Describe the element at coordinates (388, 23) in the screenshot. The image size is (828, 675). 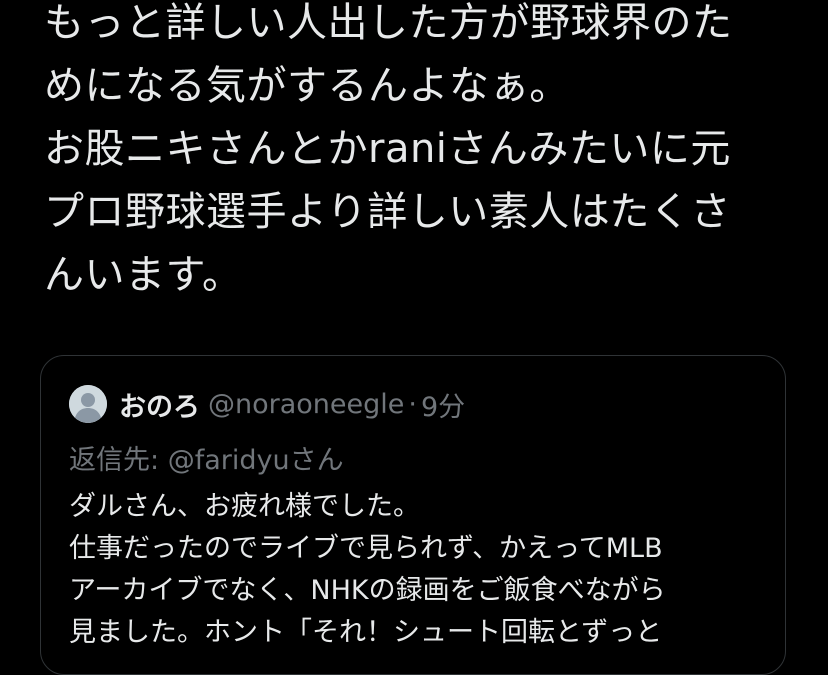
I see `tweet-text-line: もっと詳しい人出した方が野球界のた` at that location.